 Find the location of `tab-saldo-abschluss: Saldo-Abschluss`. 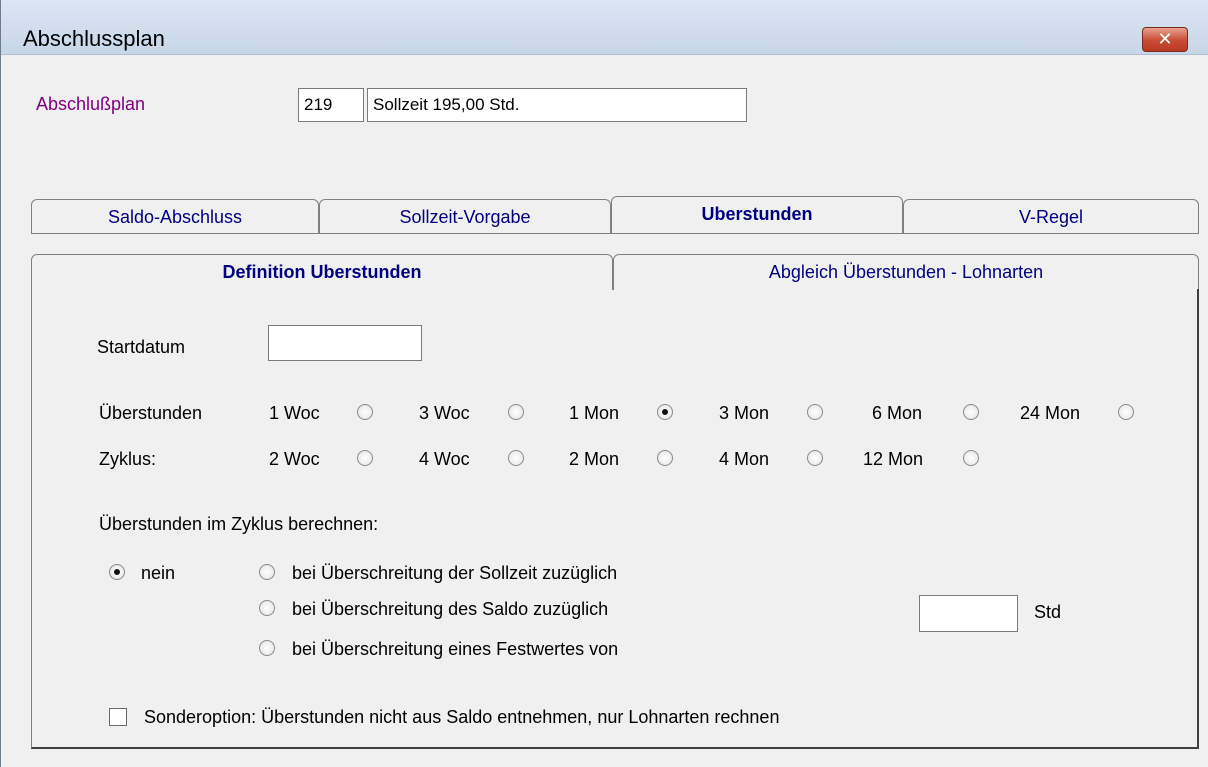

tab-saldo-abschluss: Saldo-Abschluss is located at coordinates (175, 216).